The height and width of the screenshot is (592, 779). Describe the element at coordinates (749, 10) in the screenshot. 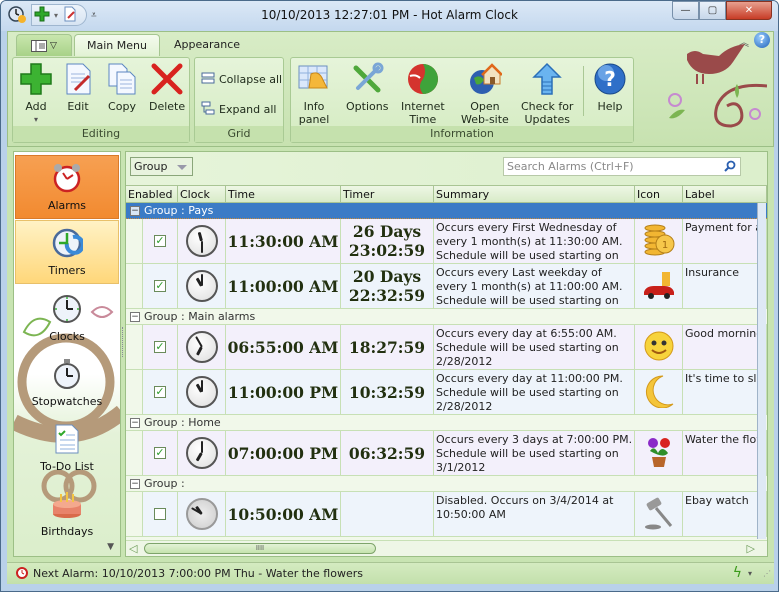

I see `close-button: ✕` at that location.